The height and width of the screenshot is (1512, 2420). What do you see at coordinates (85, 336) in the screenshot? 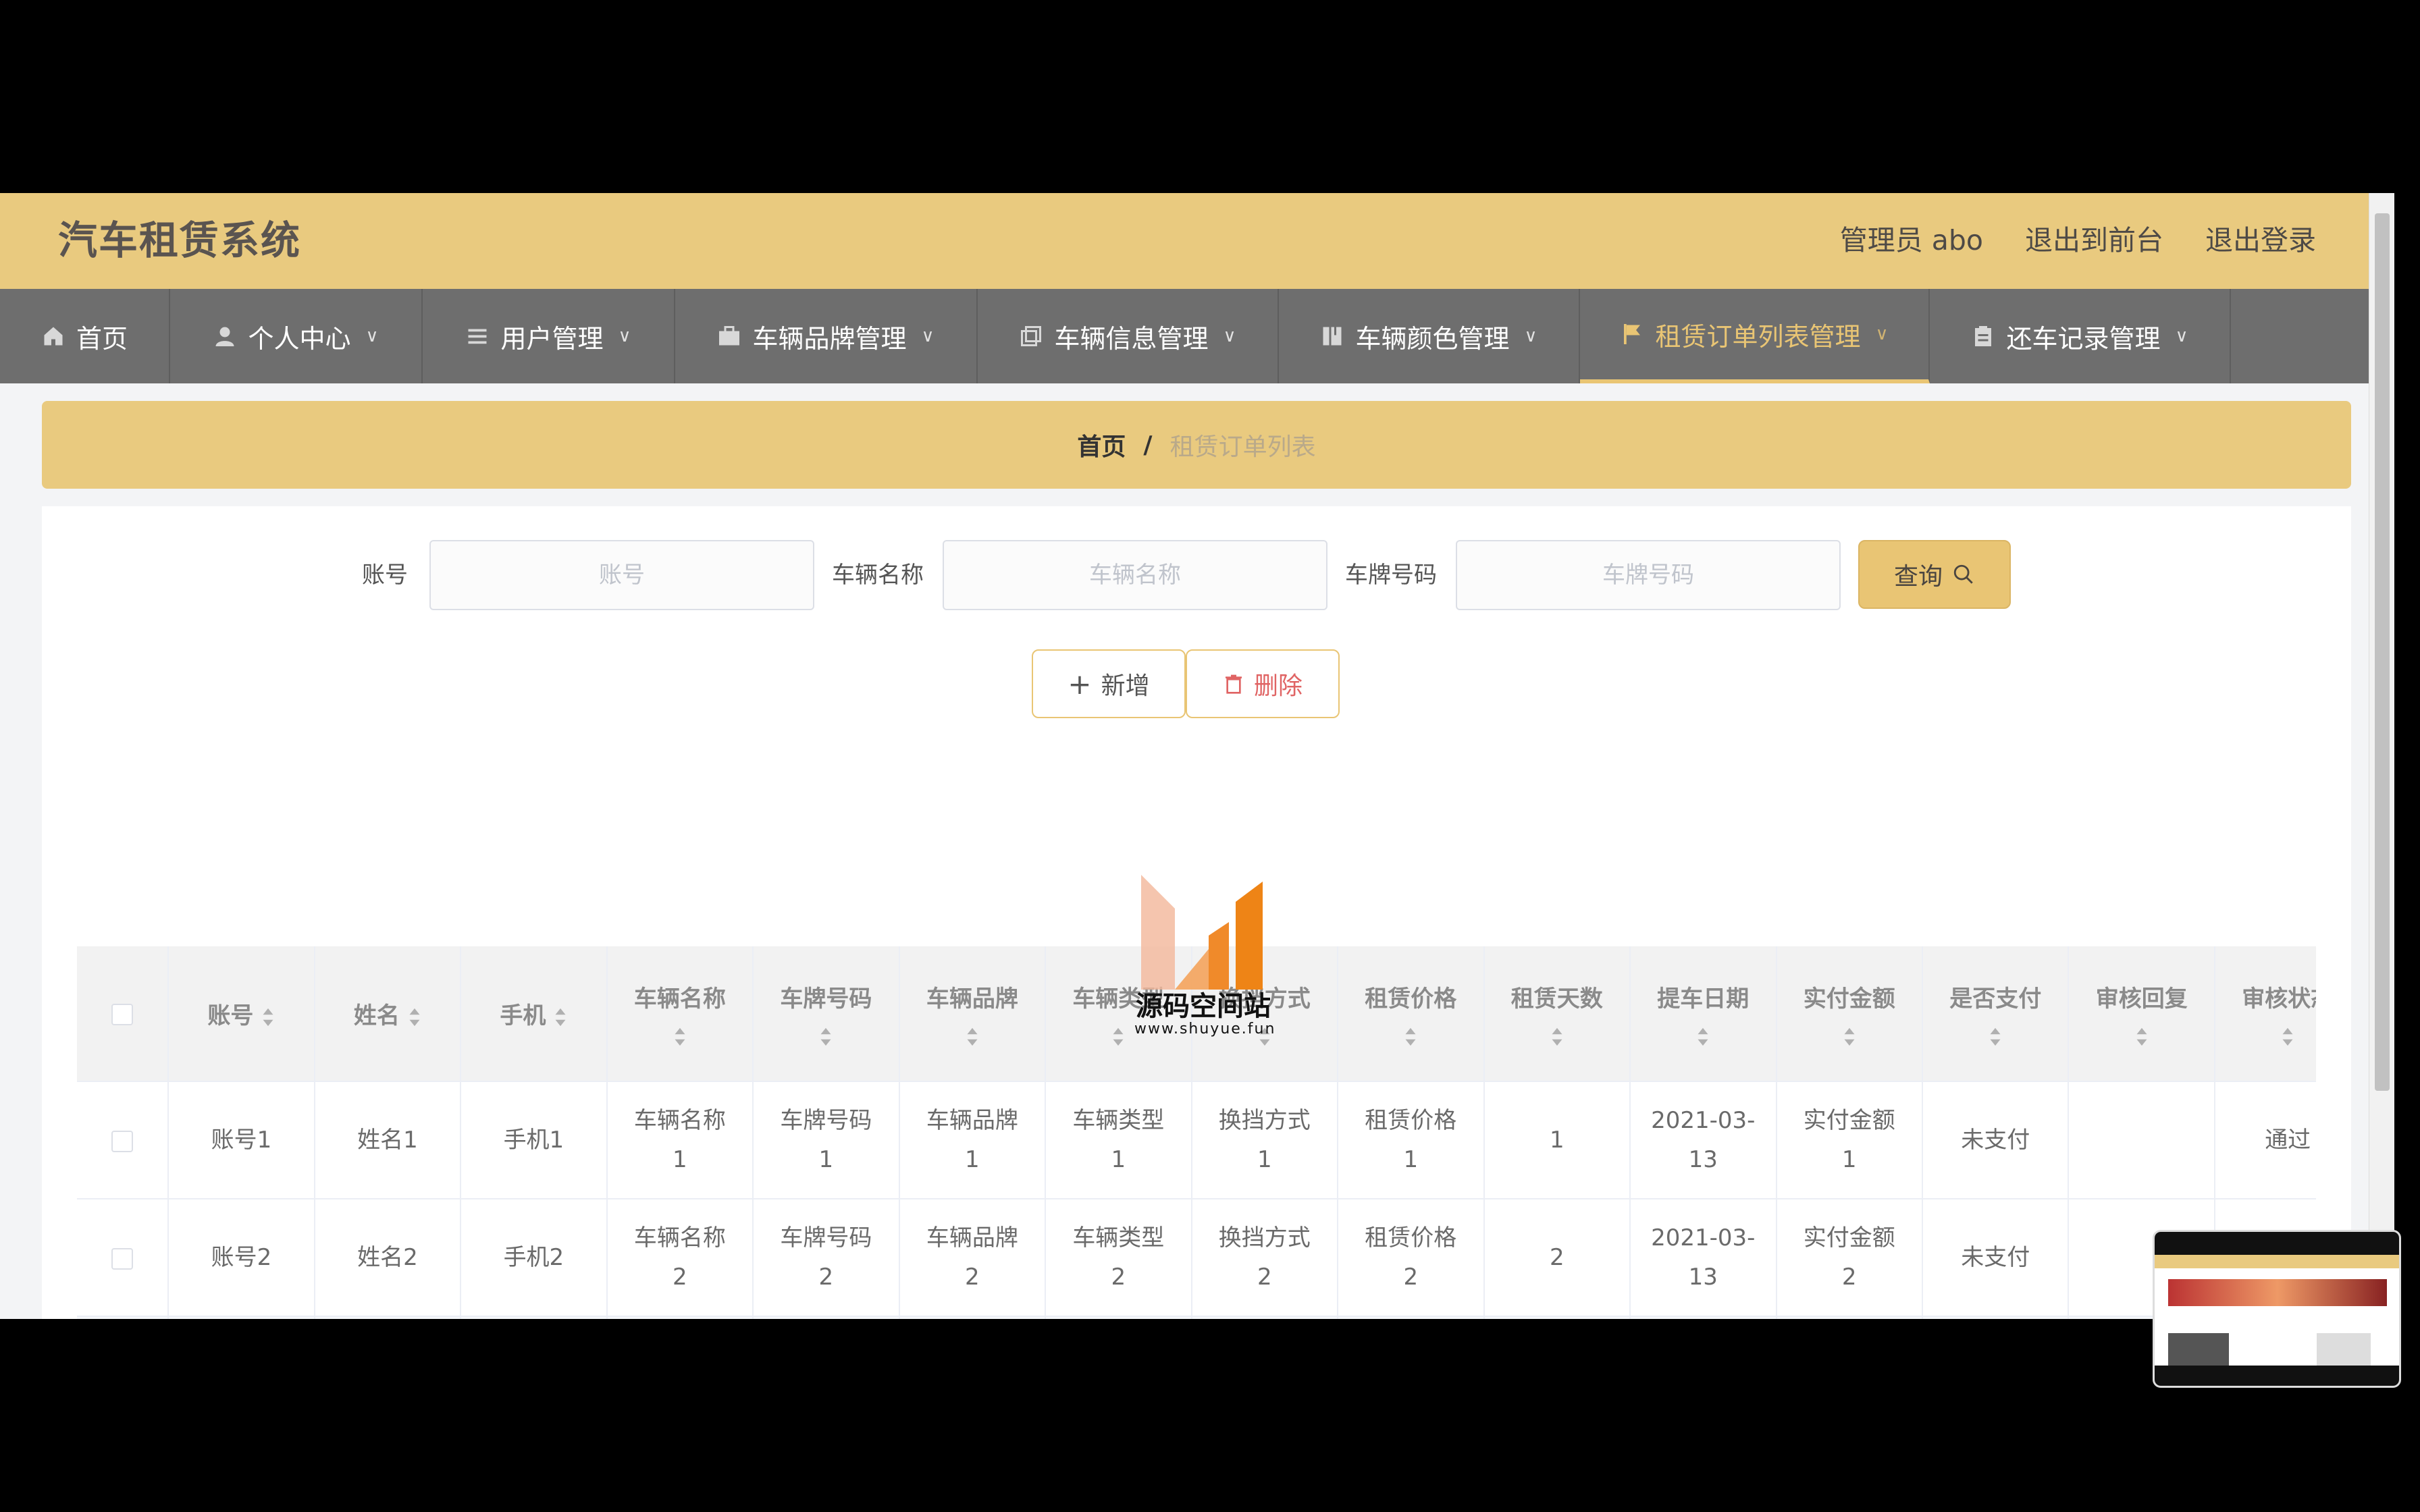
I see `nav-home: 首页` at bounding box center [85, 336].